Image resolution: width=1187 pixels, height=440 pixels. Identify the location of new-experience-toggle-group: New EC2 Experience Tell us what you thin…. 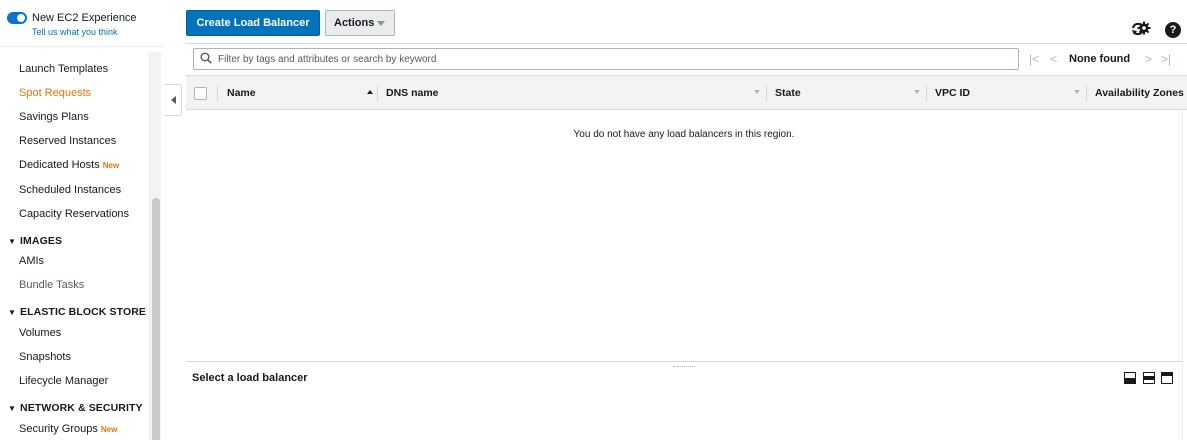
(72, 25).